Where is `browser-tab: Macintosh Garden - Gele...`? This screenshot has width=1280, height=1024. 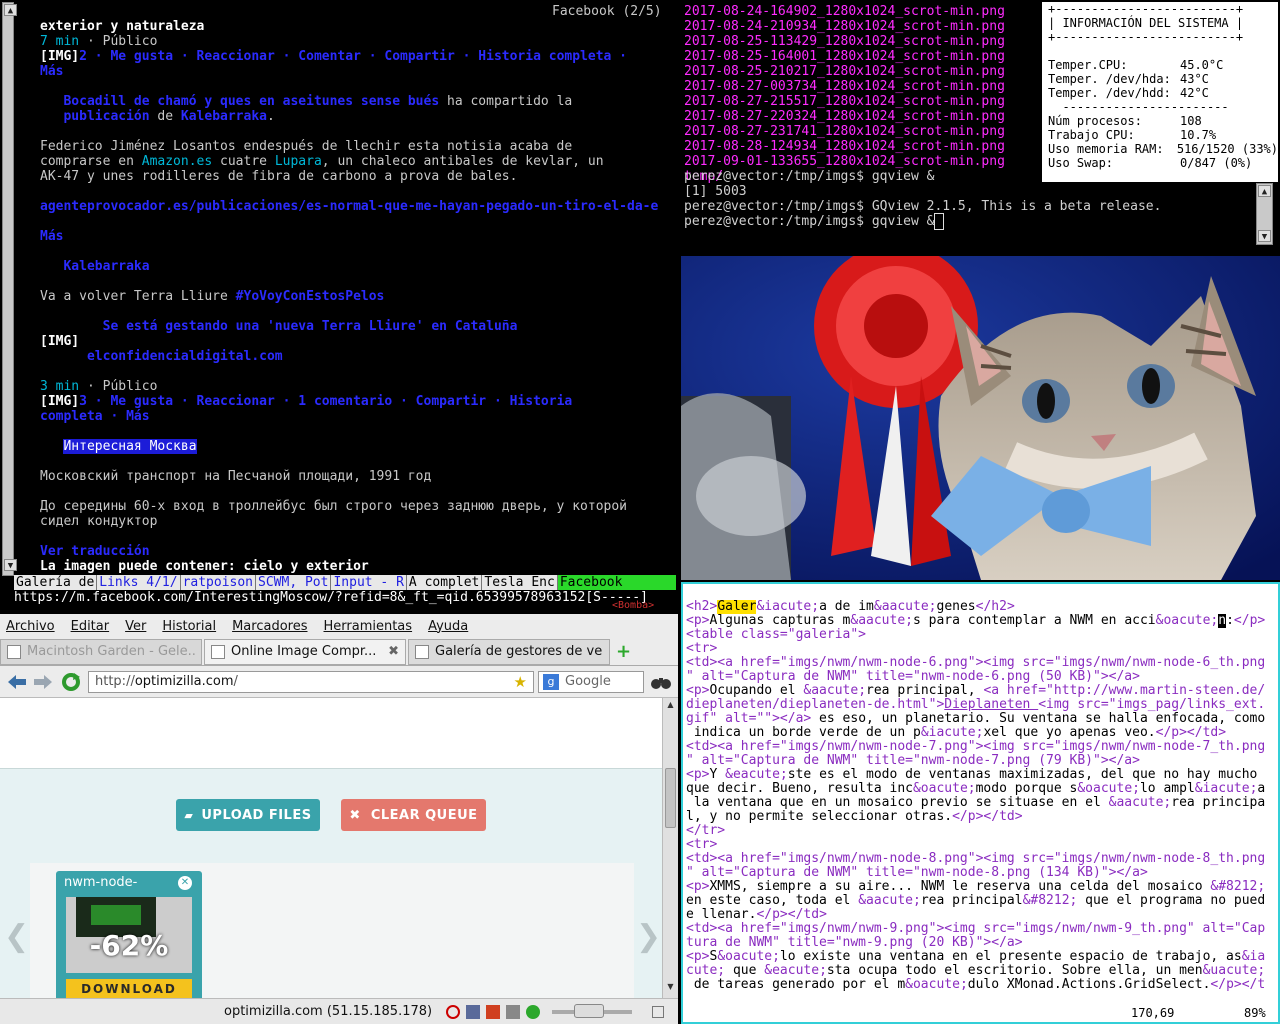 browser-tab: Macintosh Garden - Gele... is located at coordinates (101, 651).